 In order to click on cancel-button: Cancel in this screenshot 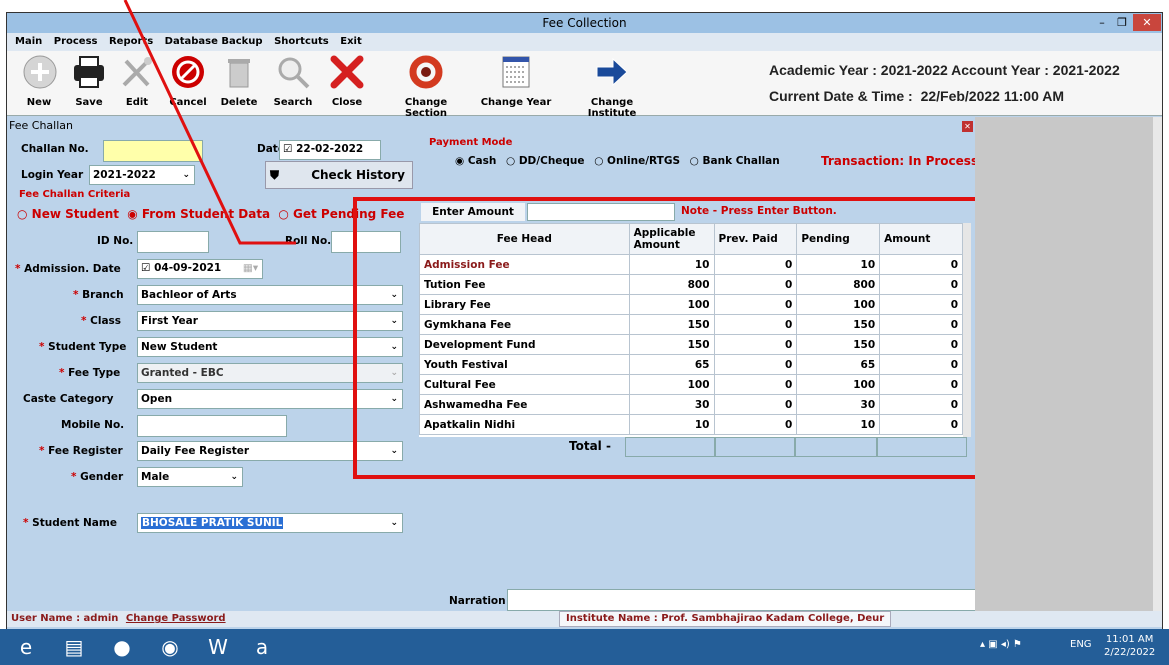, I will do `click(188, 80)`.